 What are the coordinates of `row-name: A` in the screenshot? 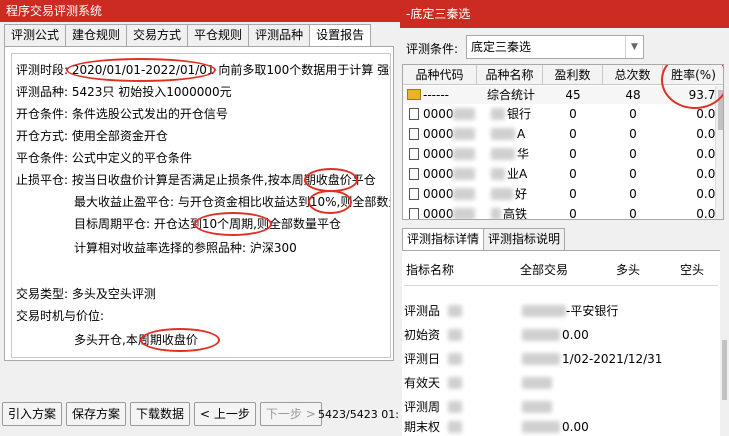 It's located at (521, 134).